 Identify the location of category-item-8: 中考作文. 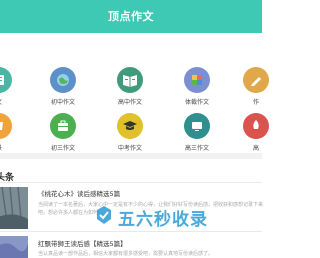
(130, 132).